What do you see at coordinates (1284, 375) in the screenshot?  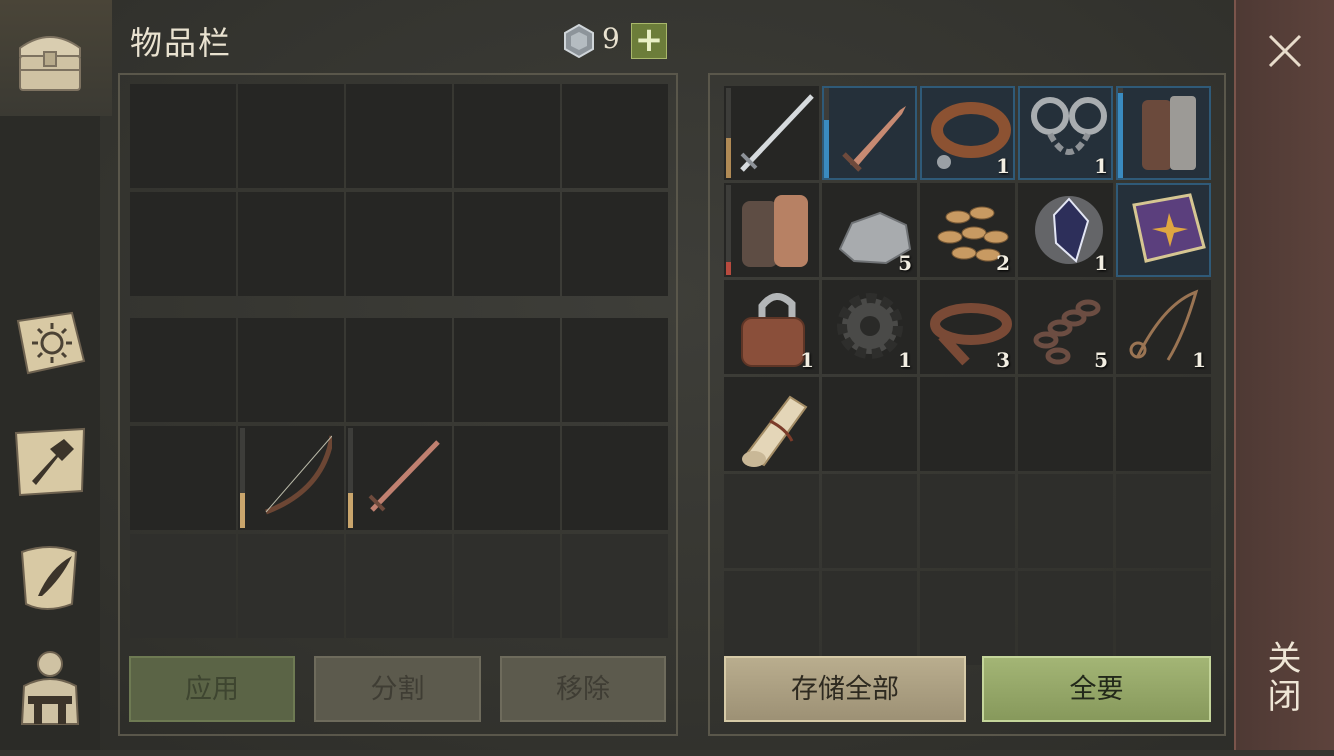 I see `close-panel` at bounding box center [1284, 375].